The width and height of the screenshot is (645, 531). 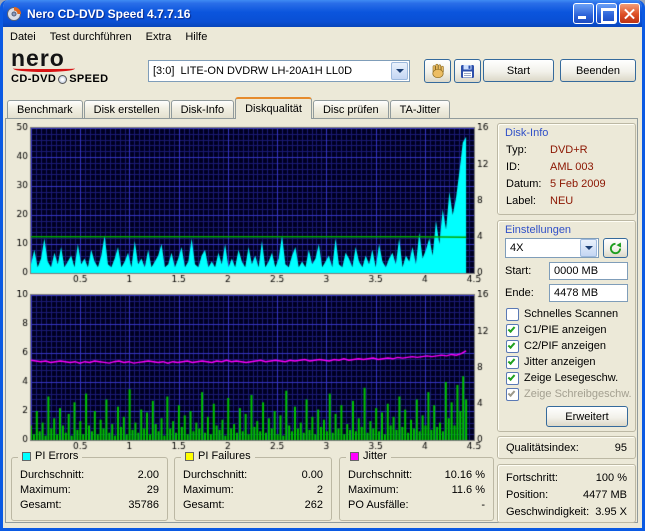 I want to click on disk-info-row-typ: Typ: DVD+R, so click(x=547, y=149).